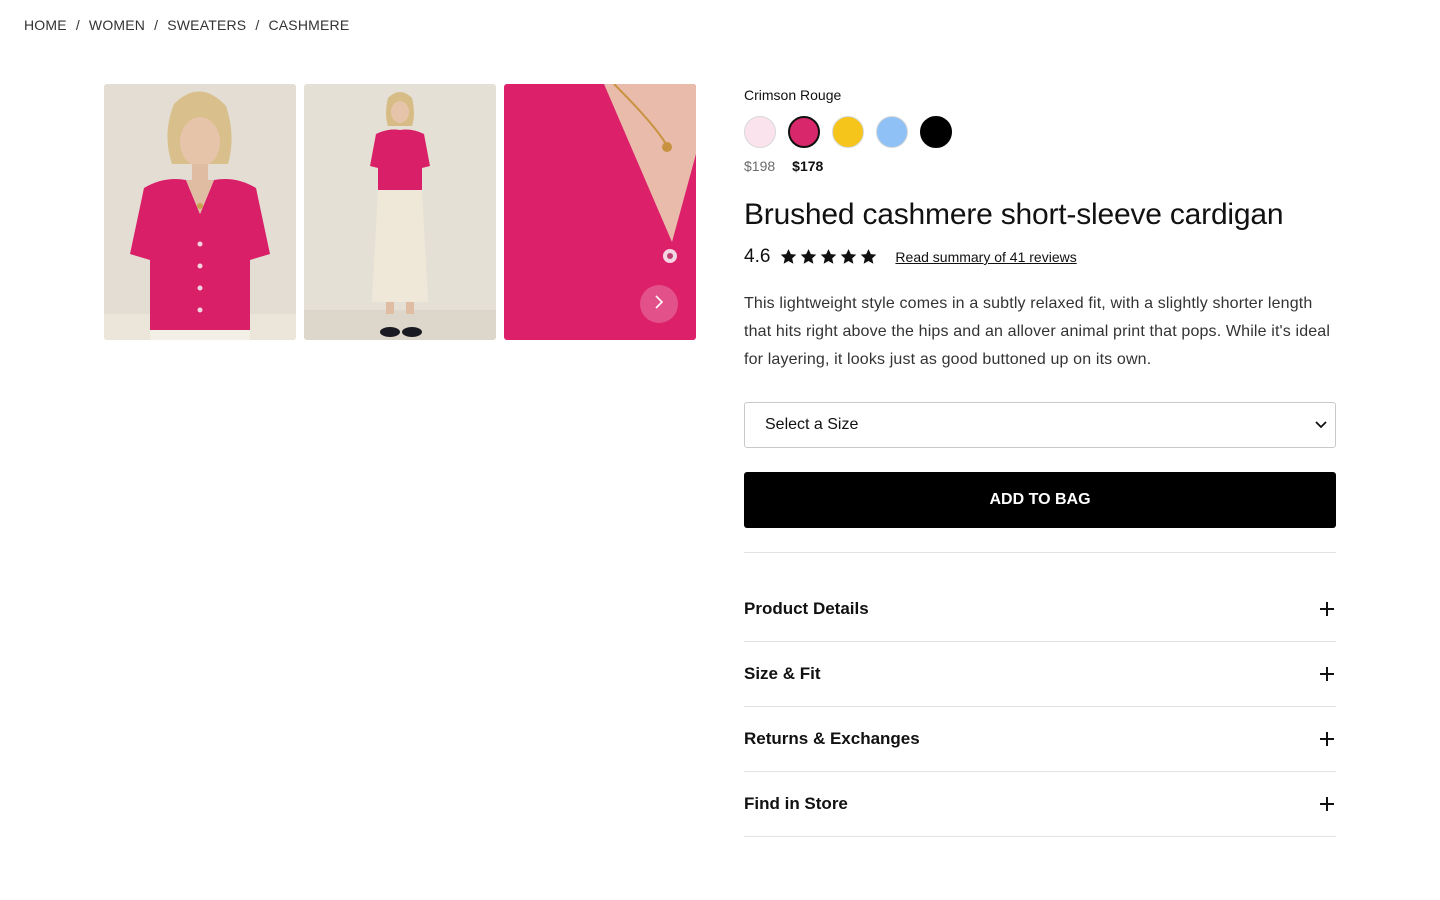  I want to click on chevron-down-icon, so click(1321, 425).